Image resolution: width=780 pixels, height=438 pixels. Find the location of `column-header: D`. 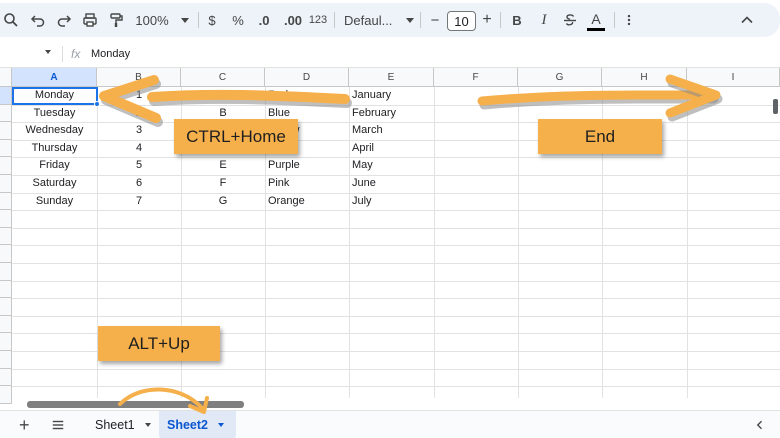

column-header: D is located at coordinates (307, 77).